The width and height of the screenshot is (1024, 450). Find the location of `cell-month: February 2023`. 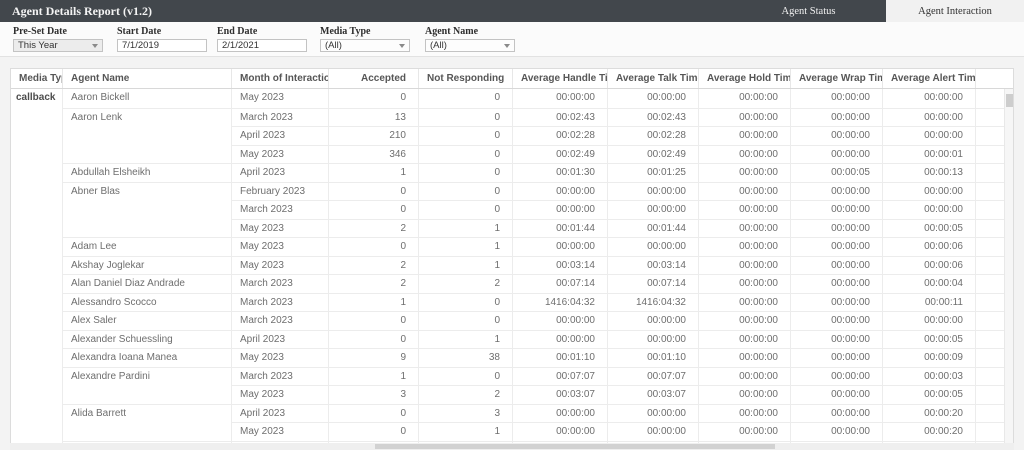

cell-month: February 2023 is located at coordinates (280, 190).